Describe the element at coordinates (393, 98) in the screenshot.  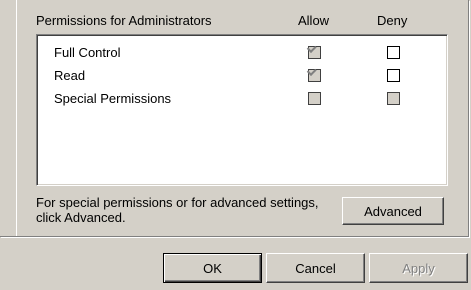
I see `deny-special-checkbox` at that location.